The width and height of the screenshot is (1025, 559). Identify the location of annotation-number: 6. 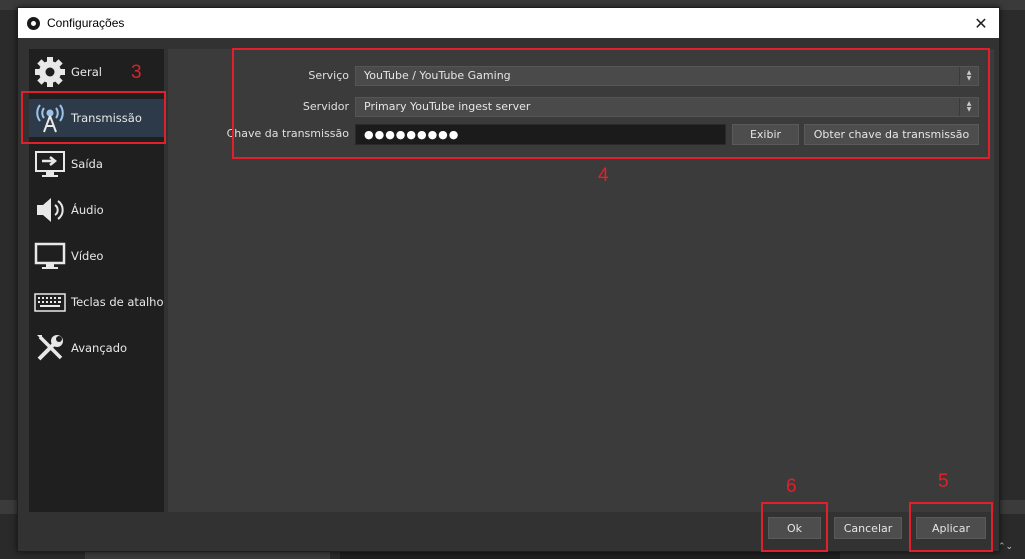
(791, 486).